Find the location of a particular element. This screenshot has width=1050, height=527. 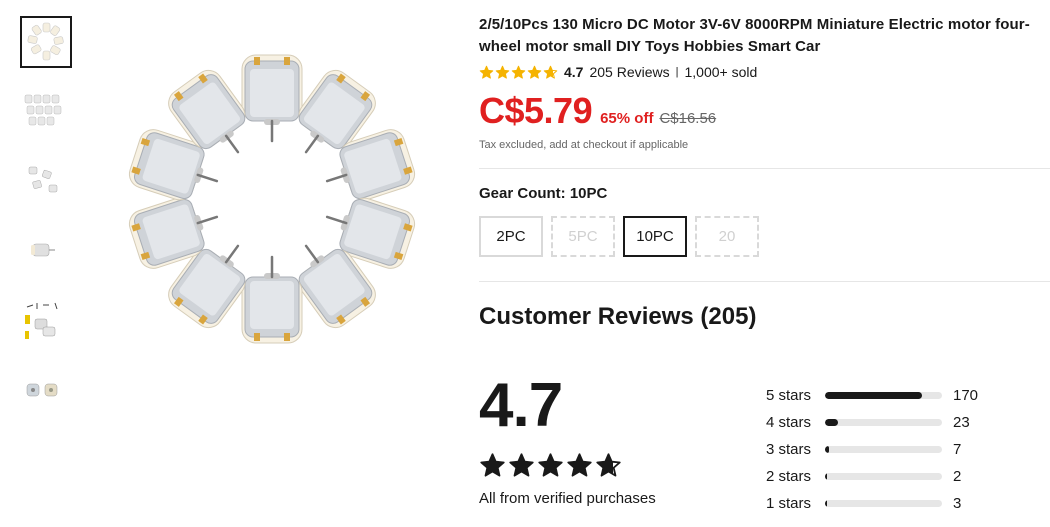

histogram-label: 1 stars is located at coordinates (789, 503).